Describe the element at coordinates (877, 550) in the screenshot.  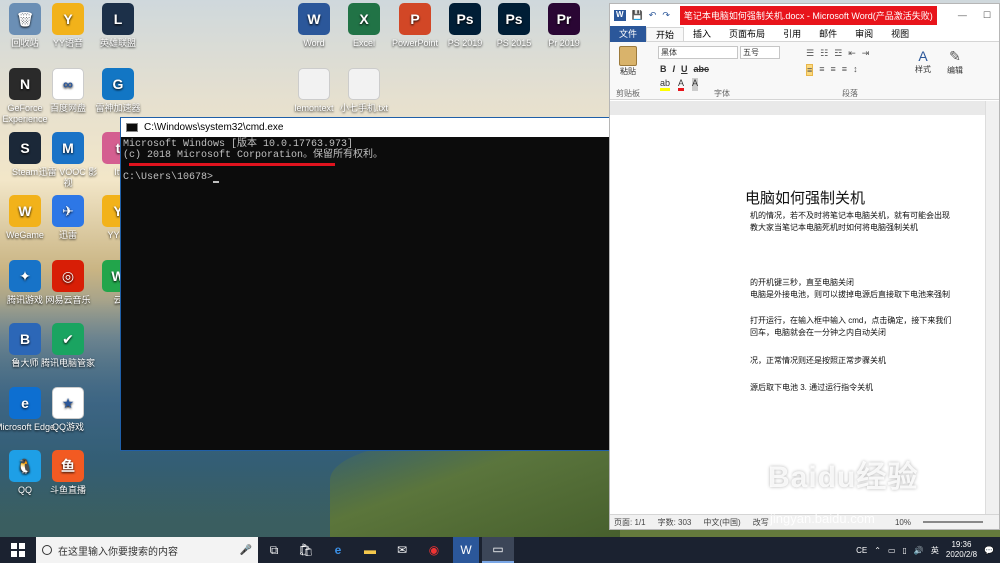
I see `chevron-up-icon: ⌃` at that location.